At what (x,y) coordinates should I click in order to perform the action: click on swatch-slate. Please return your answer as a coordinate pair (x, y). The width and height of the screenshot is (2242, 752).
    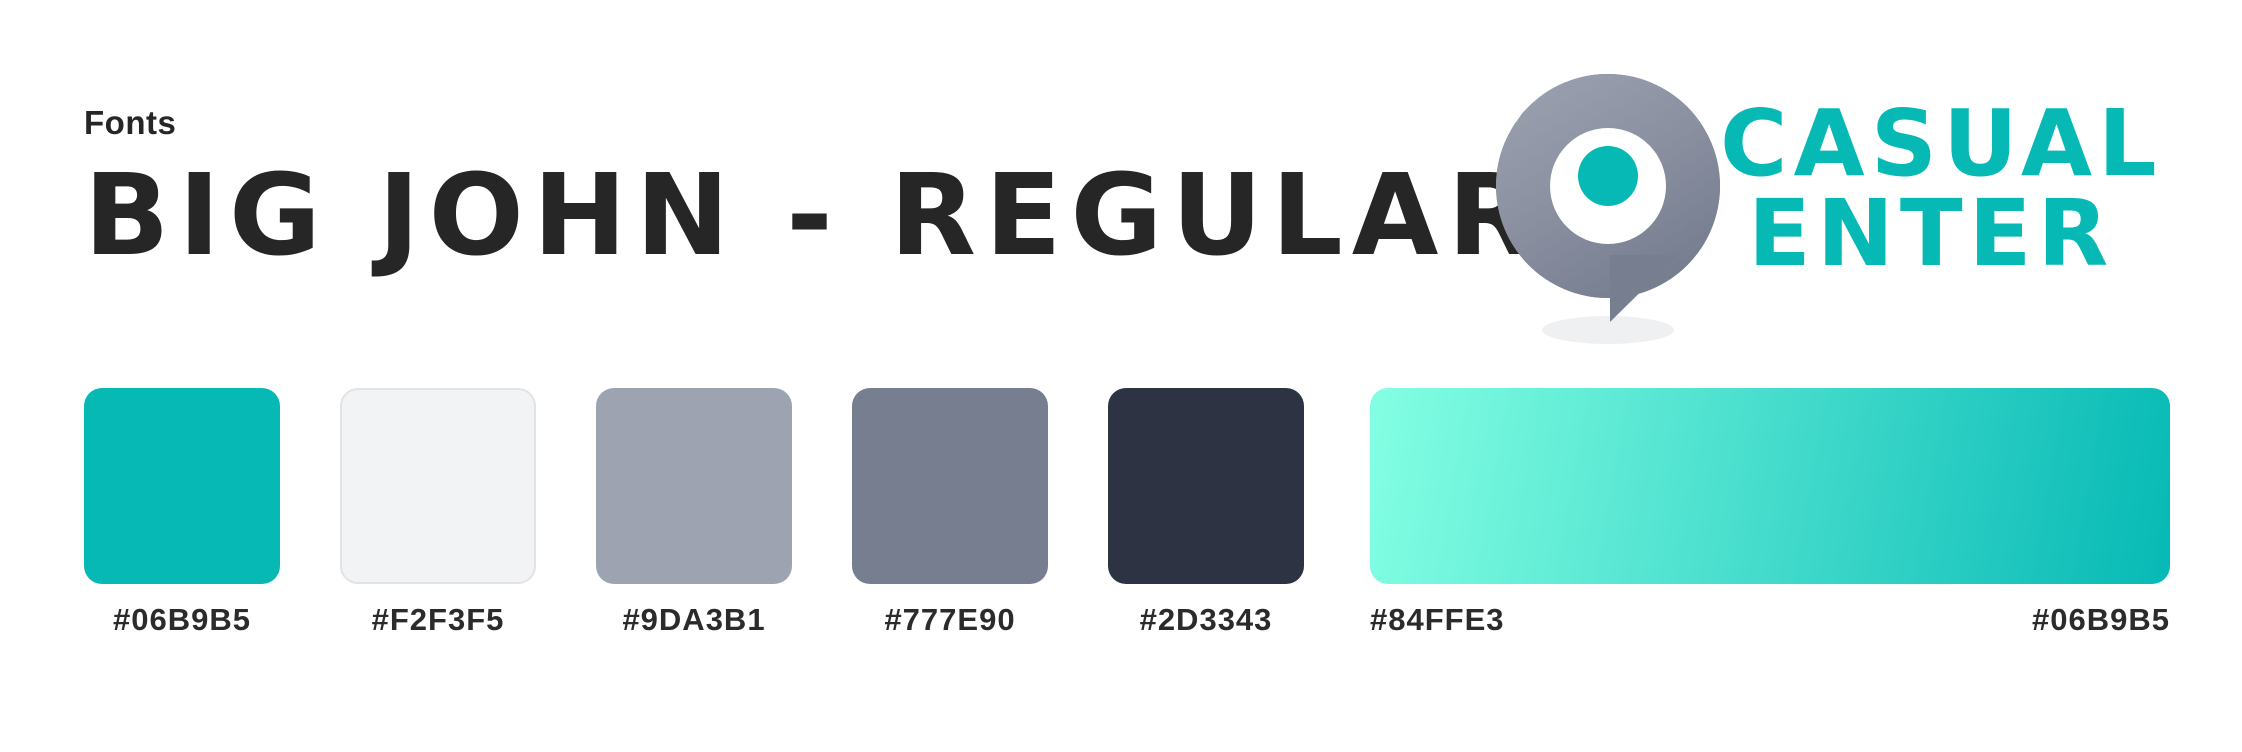
    Looking at the image, I should click on (950, 486).